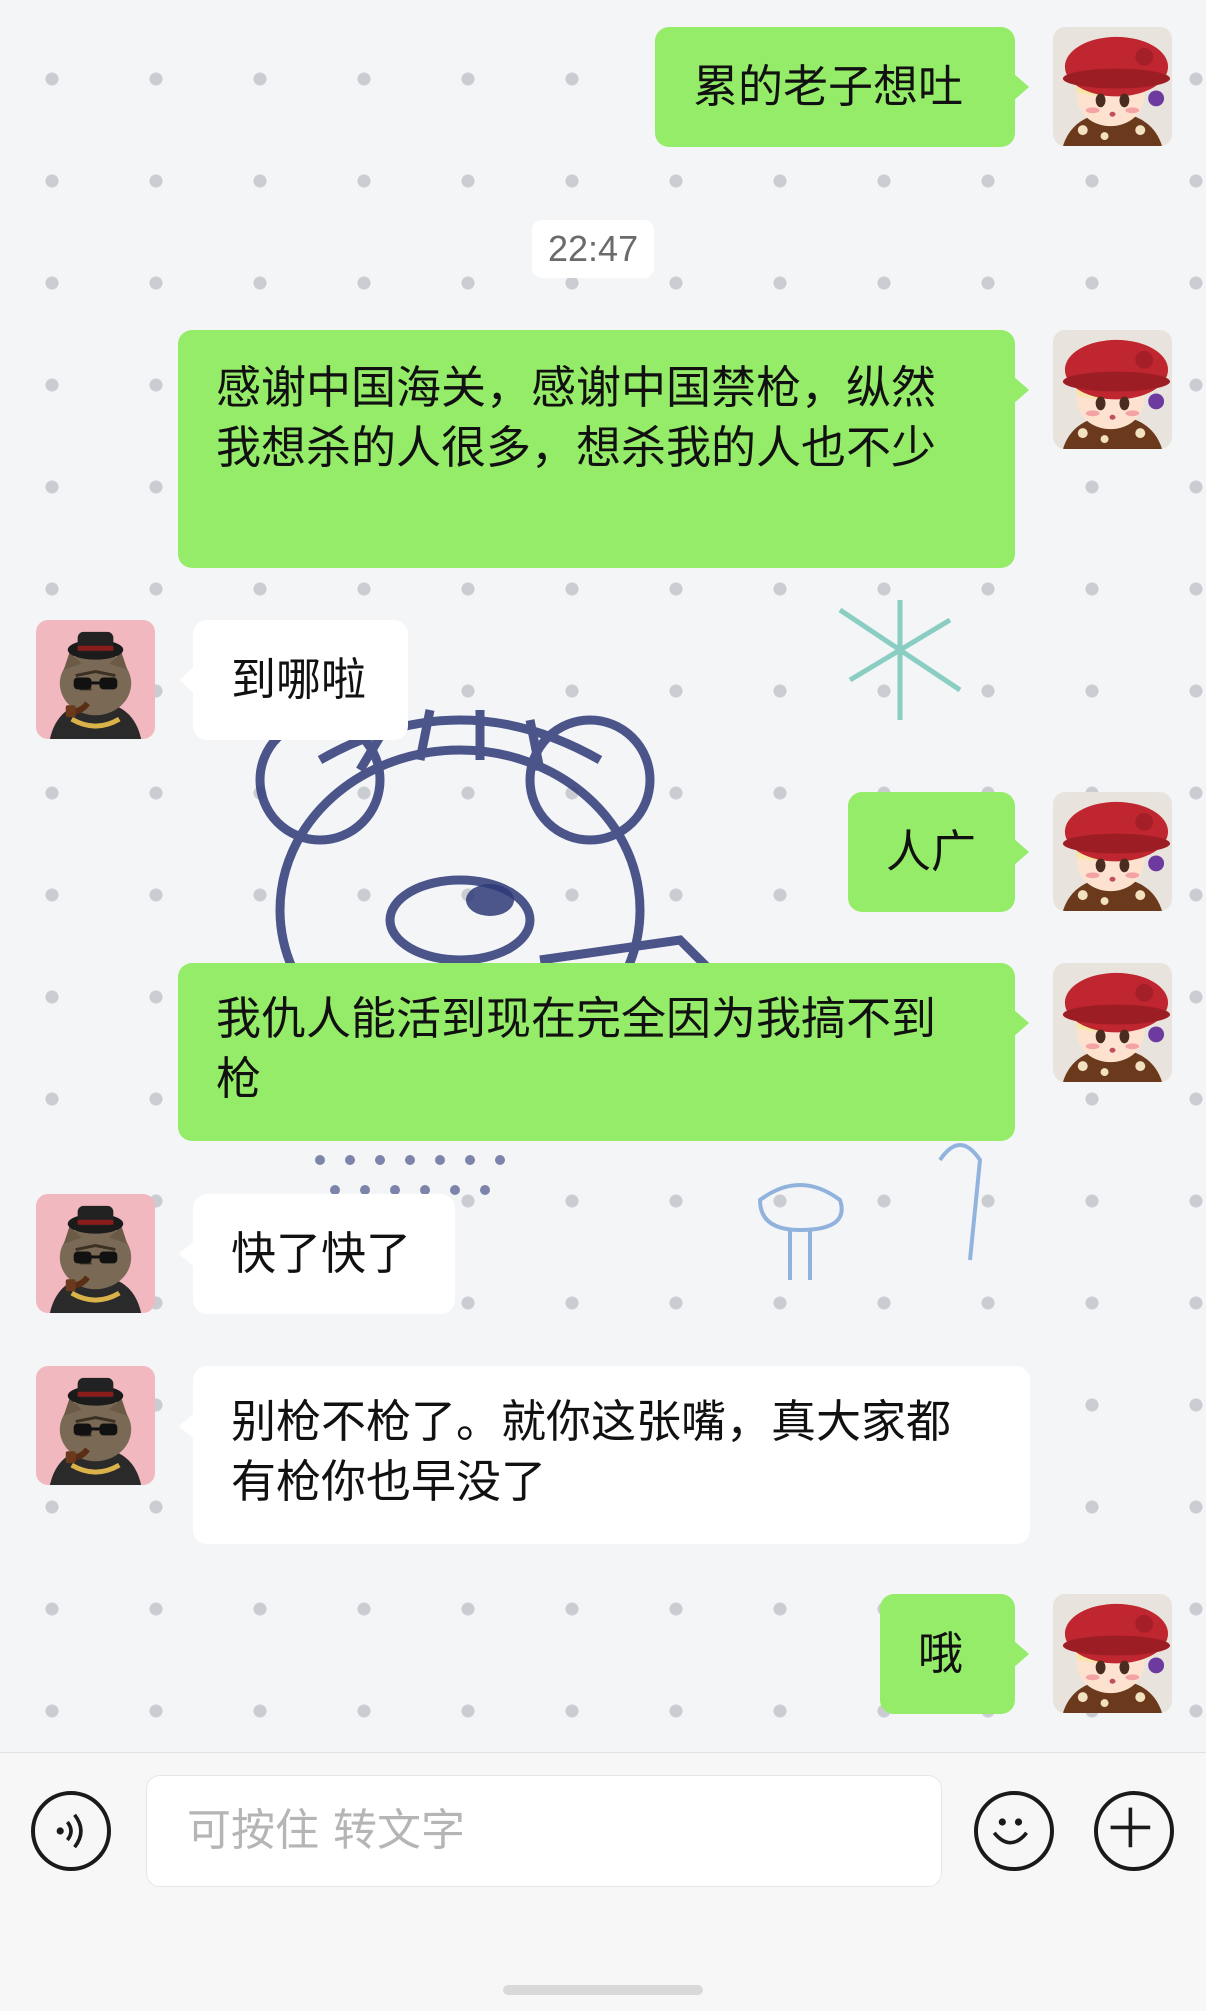  I want to click on voice-icon, so click(69, 1831).